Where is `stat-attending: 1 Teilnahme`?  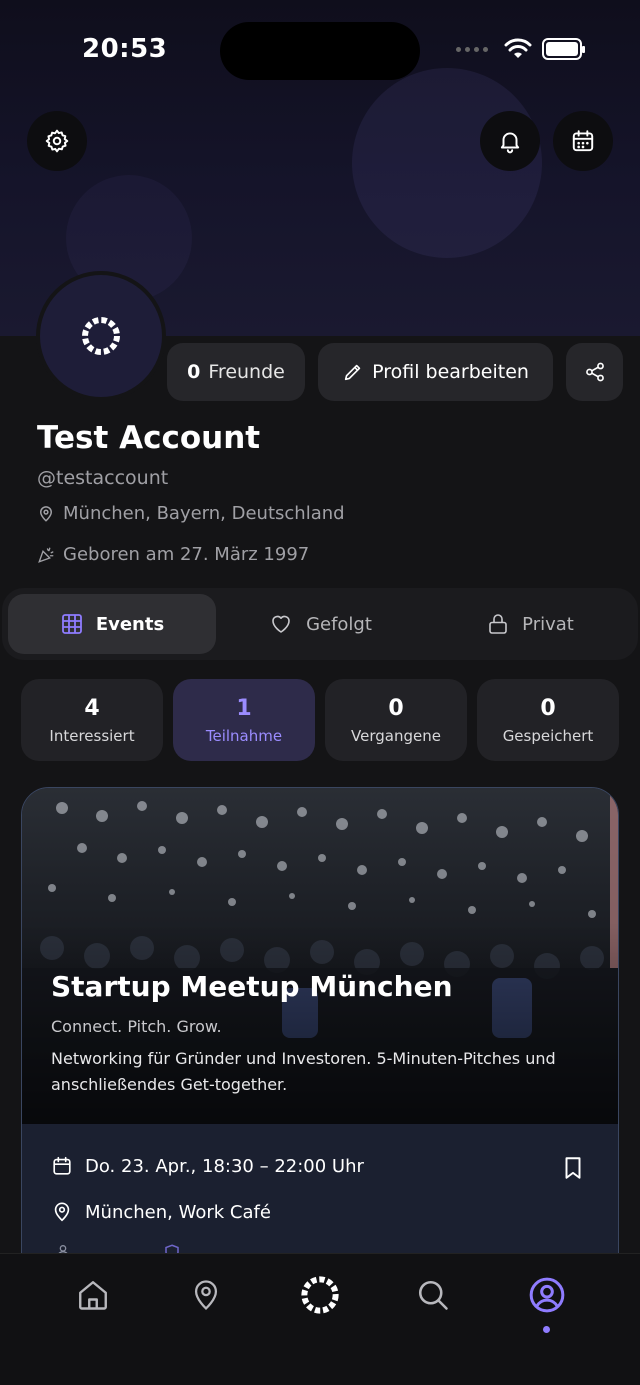
stat-attending: 1 Teilnahme is located at coordinates (244, 720).